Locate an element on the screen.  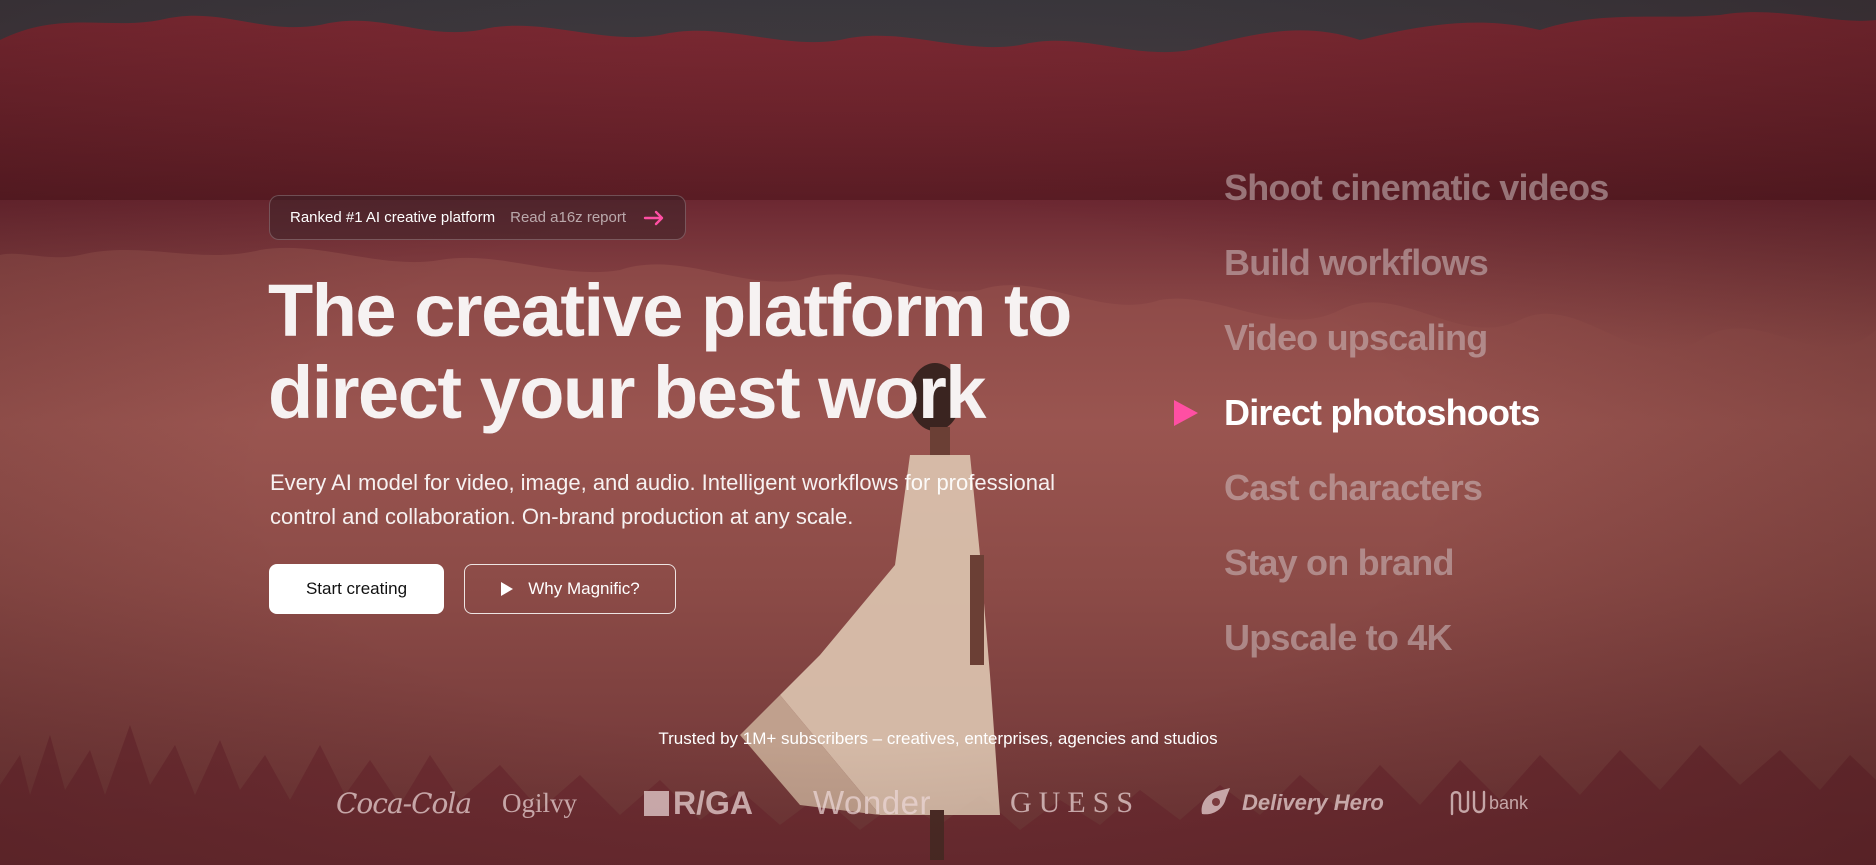
why-magnific-button: Why Magnific? is located at coordinates (570, 589).